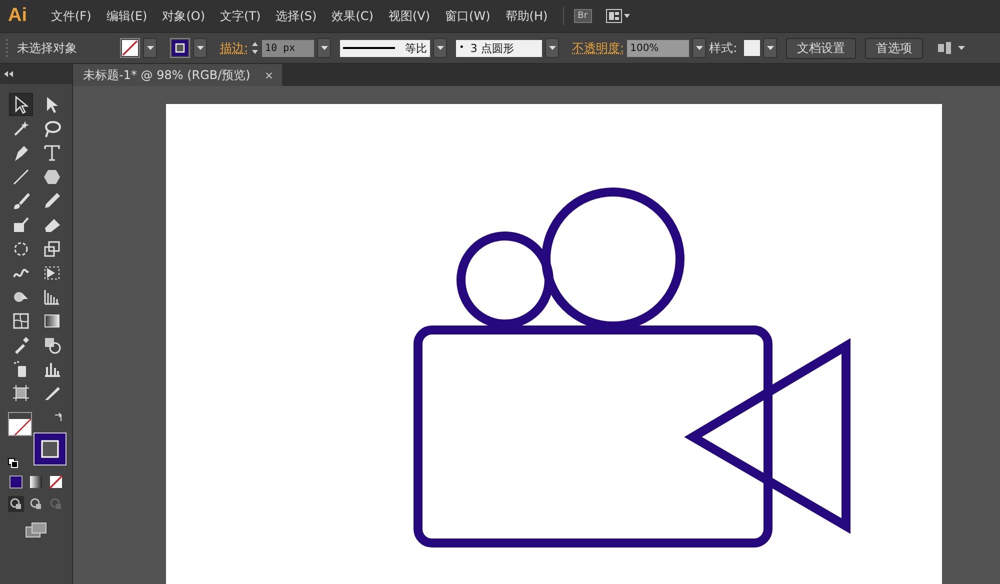 This screenshot has width=1000, height=584. What do you see at coordinates (821, 48) in the screenshot?
I see `toolbar-button: 文档设置` at bounding box center [821, 48].